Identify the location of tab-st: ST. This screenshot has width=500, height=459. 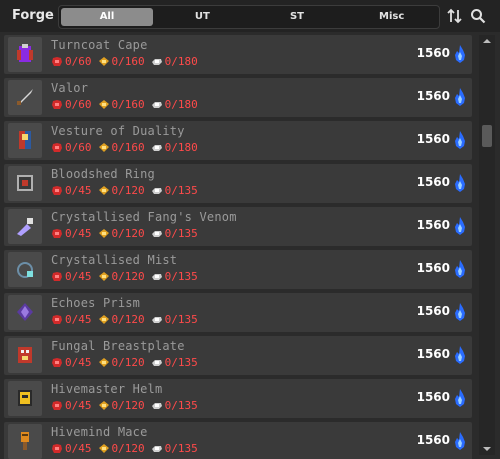
(297, 17).